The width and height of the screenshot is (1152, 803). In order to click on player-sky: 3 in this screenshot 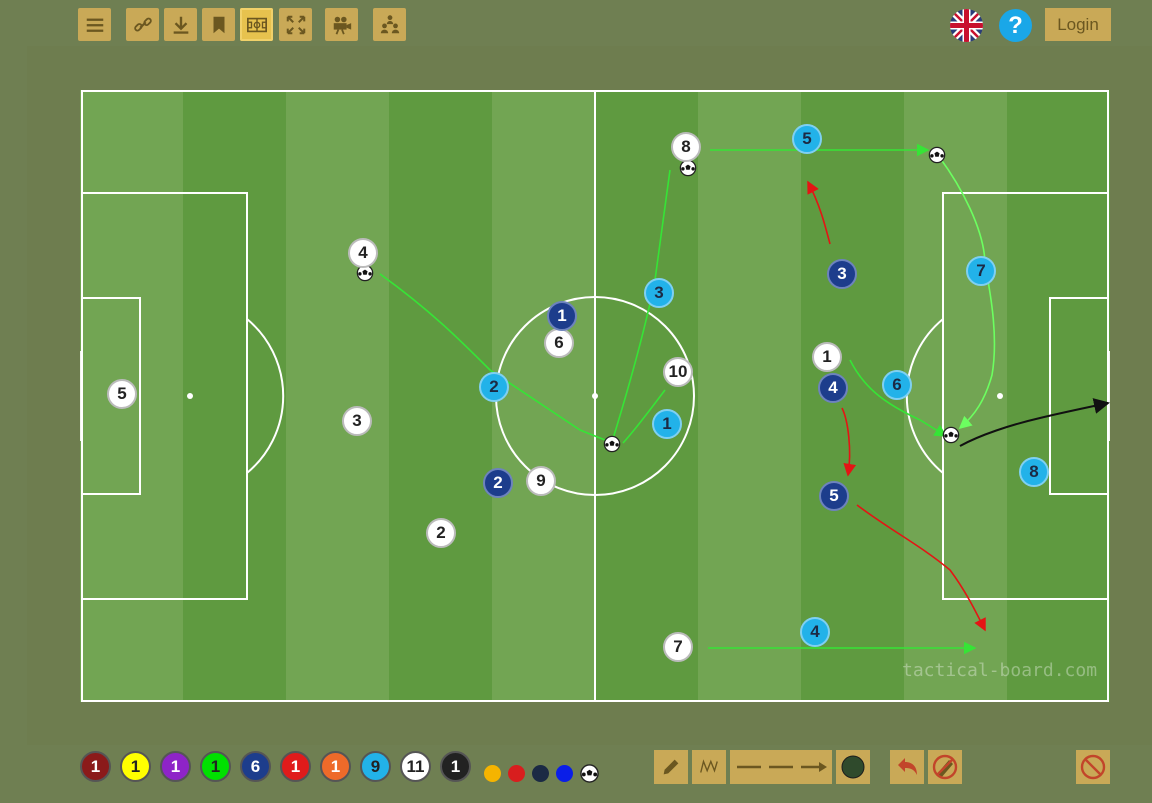, I will do `click(659, 293)`.